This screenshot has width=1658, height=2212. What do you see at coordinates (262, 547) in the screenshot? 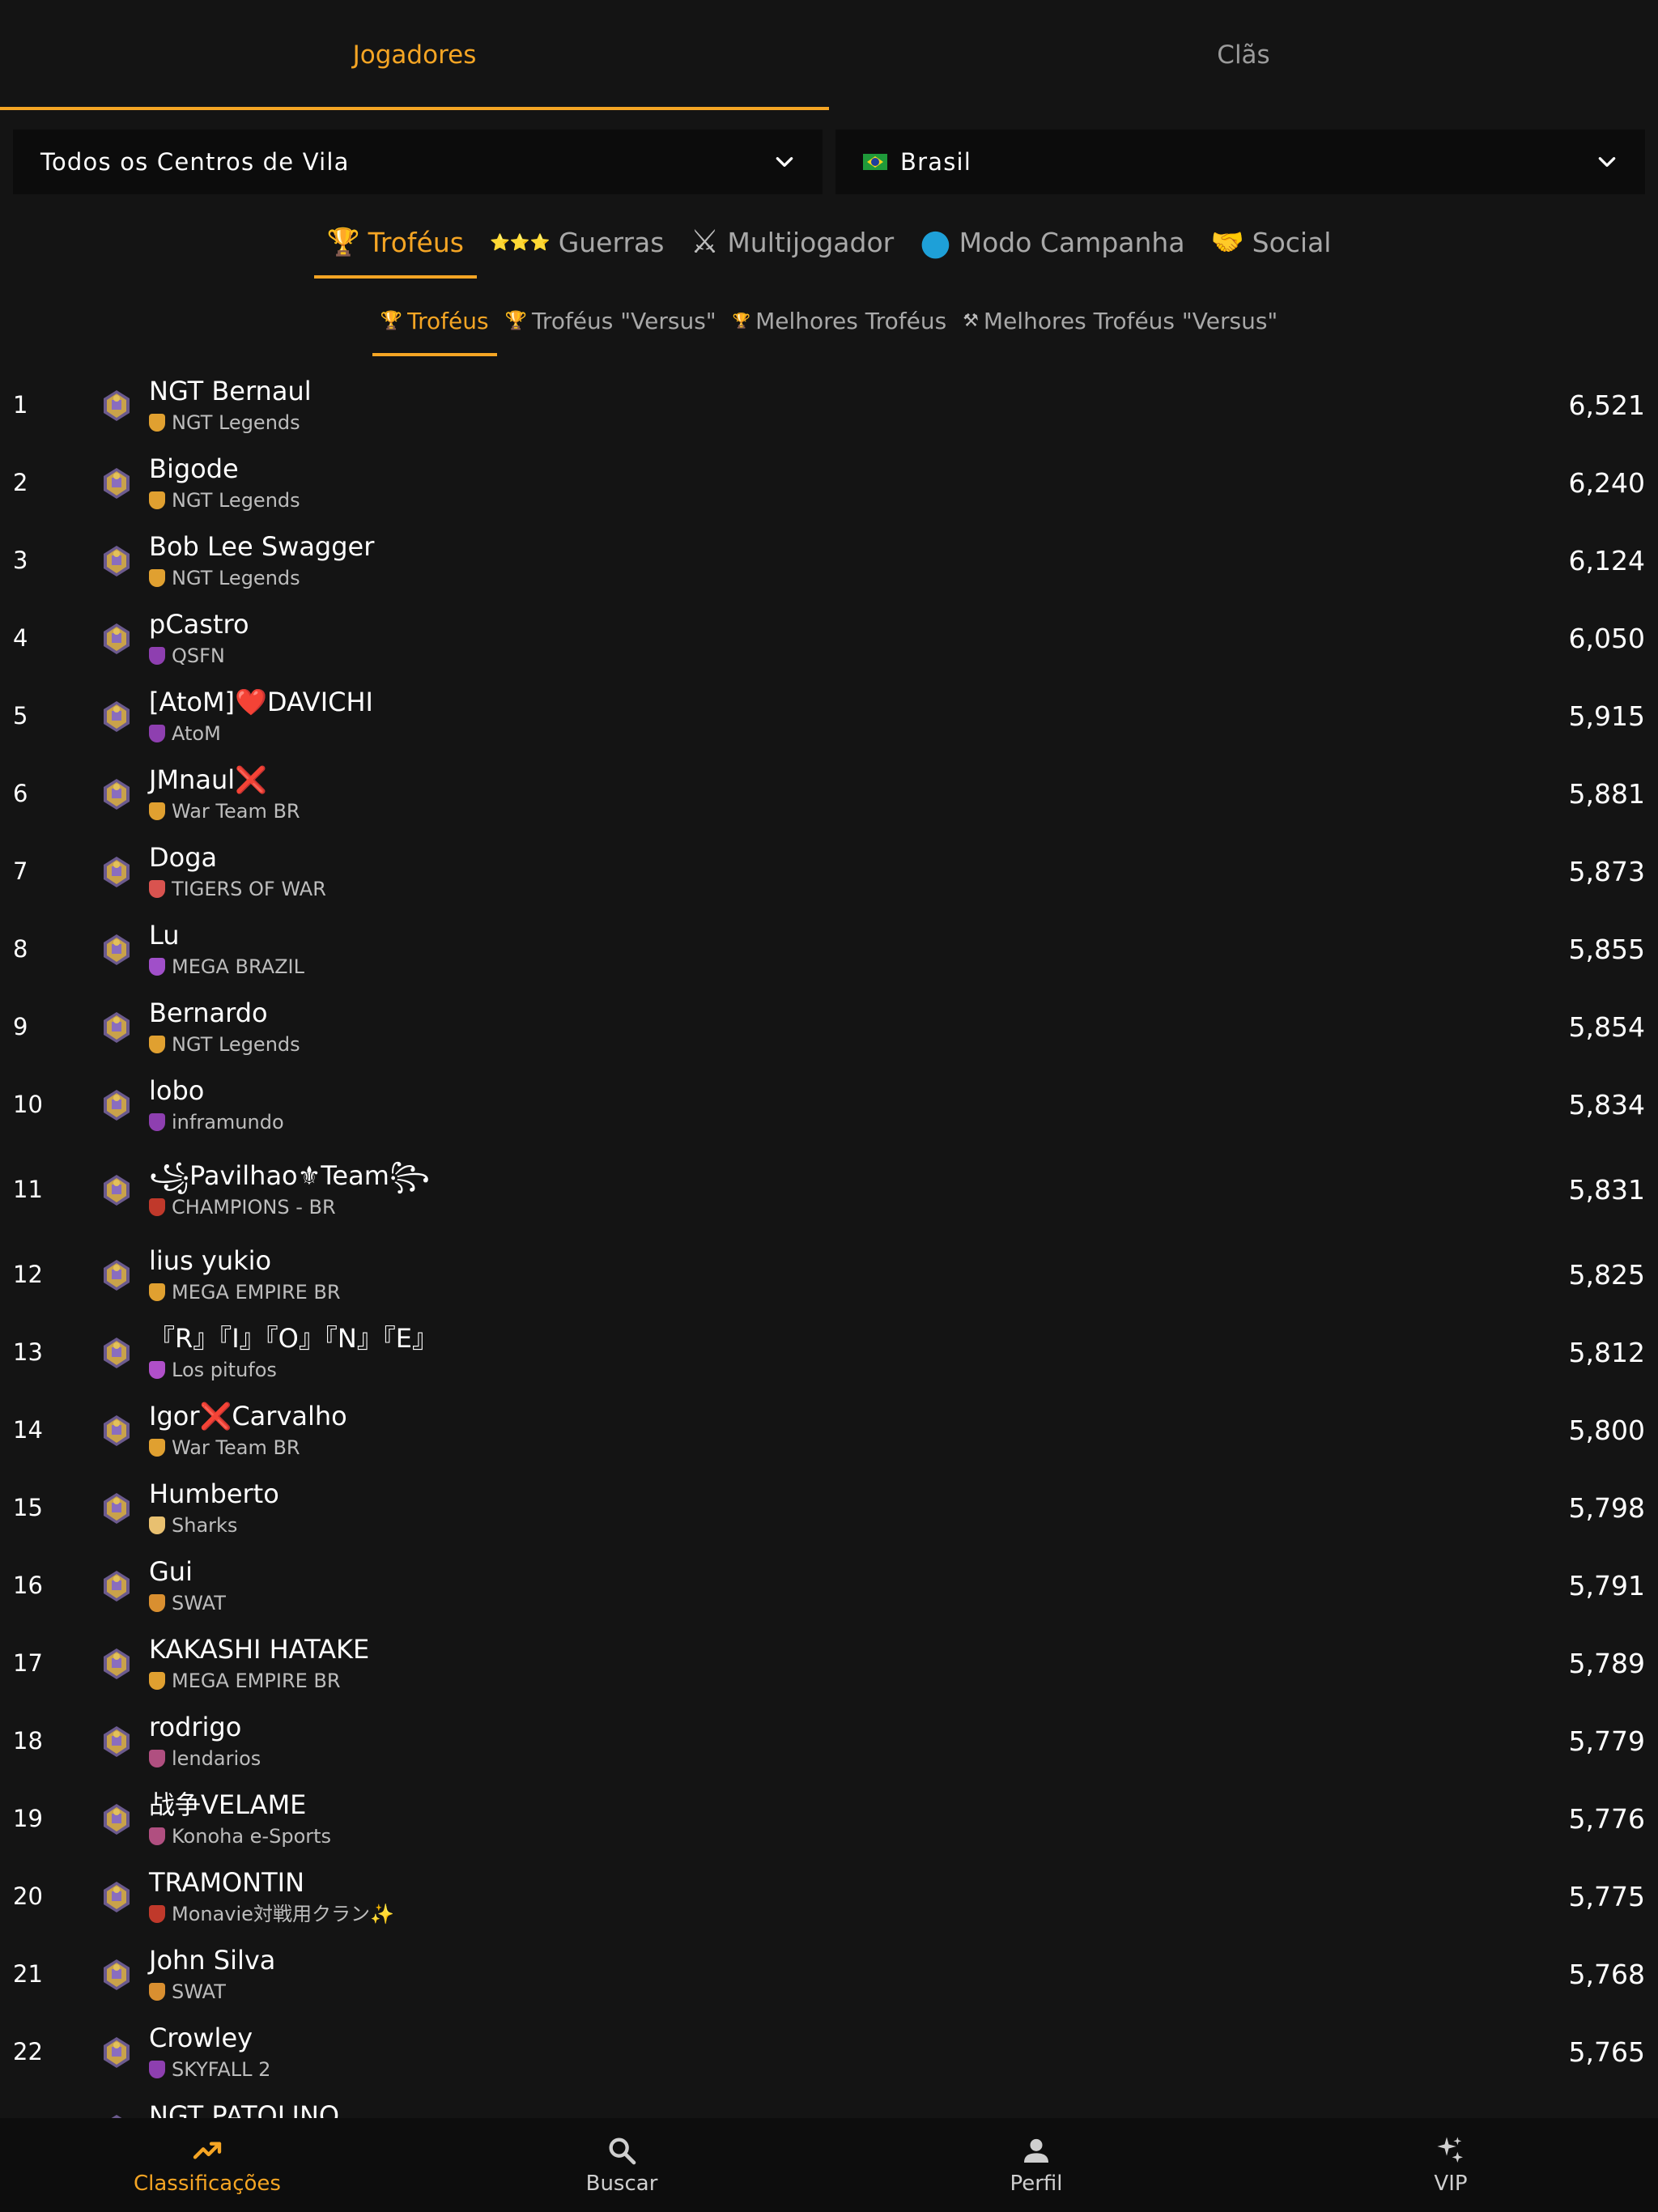
I see `player-name: Bob Lee Swagger` at bounding box center [262, 547].